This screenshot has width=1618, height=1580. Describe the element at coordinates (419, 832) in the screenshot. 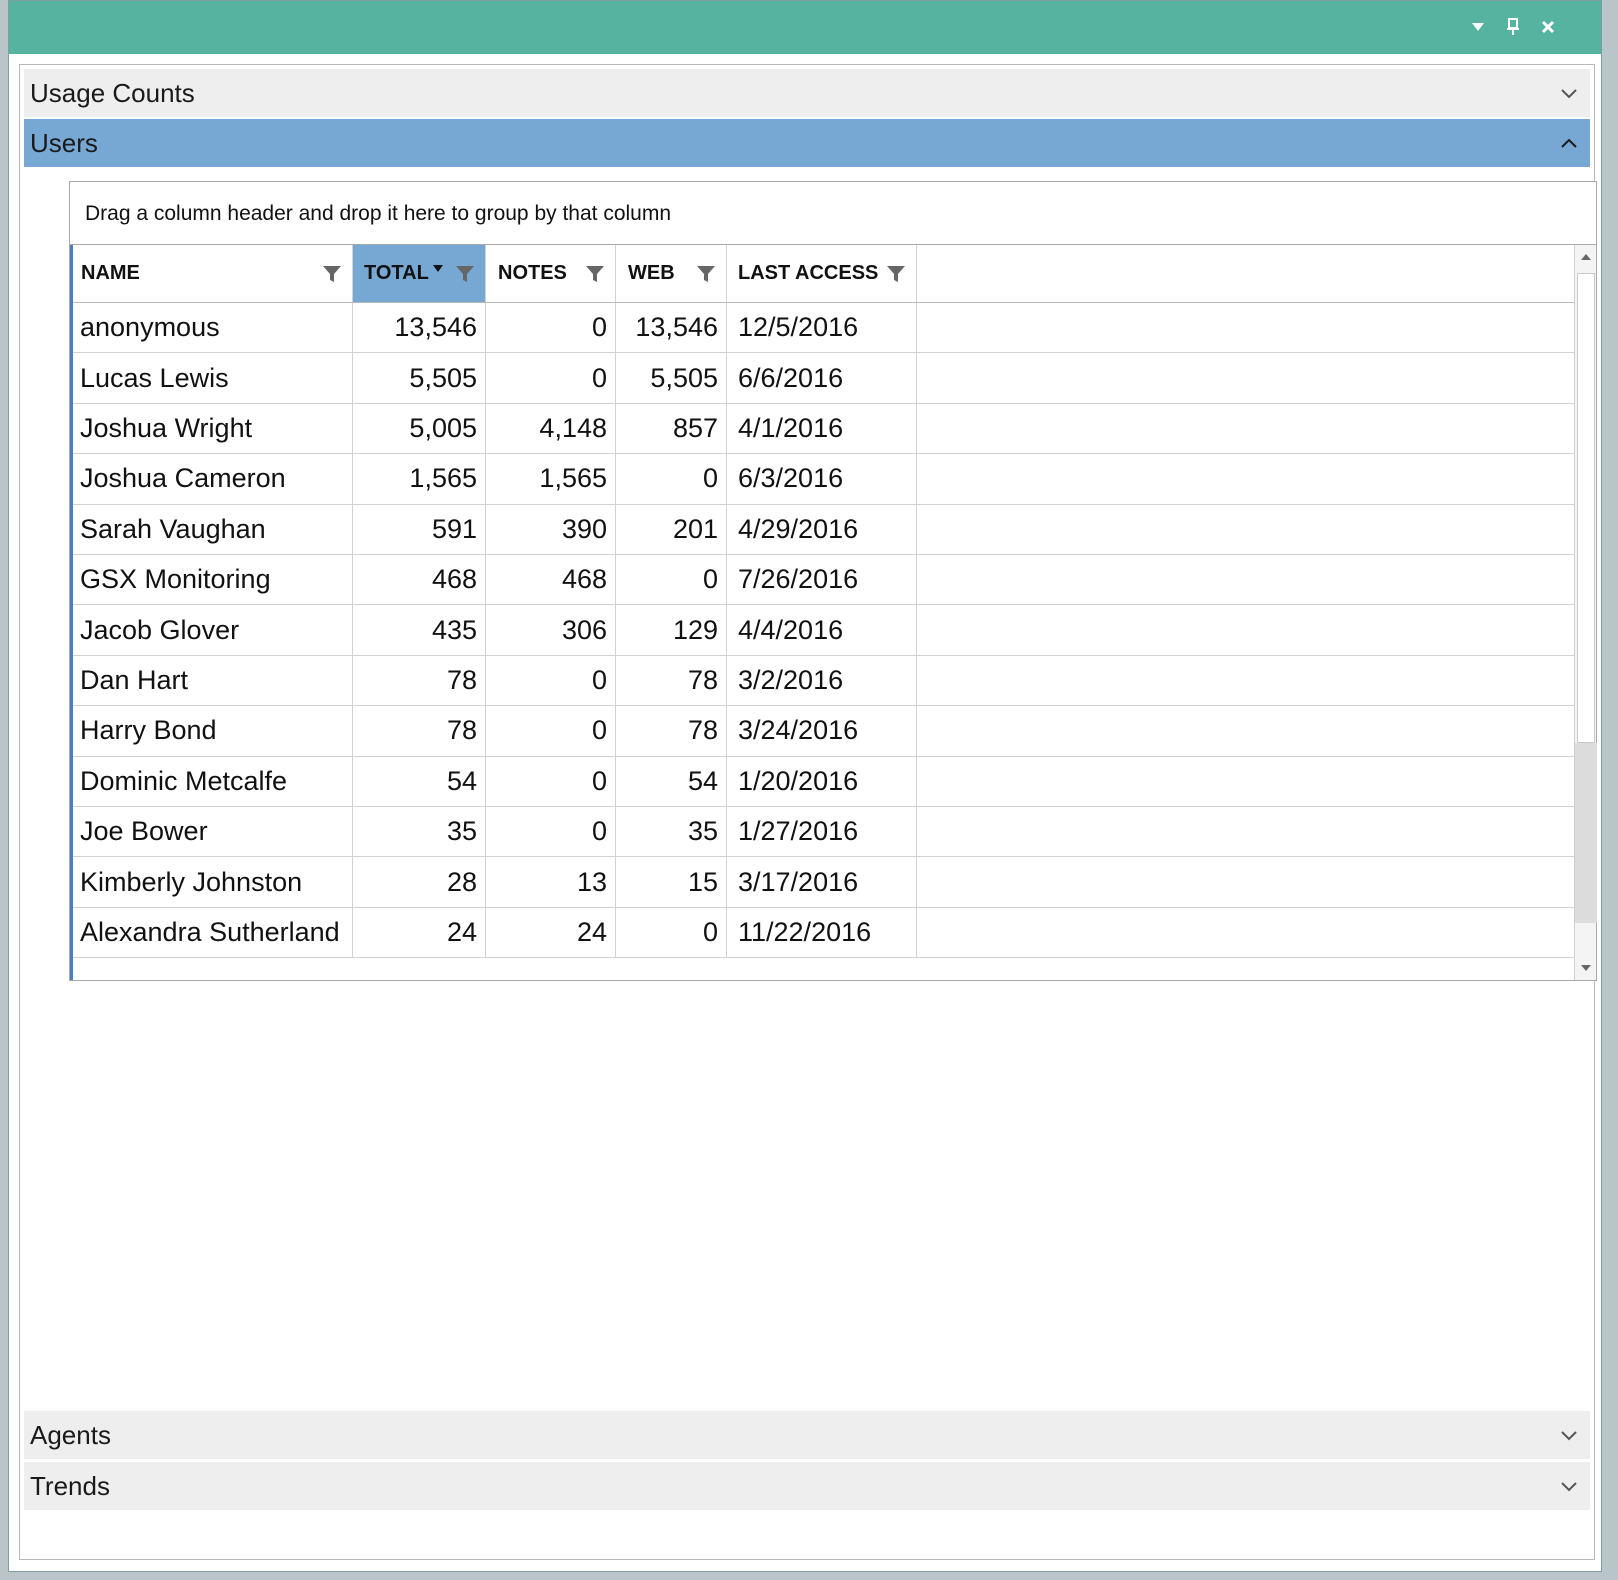

I see `cell-total: 35` at that location.